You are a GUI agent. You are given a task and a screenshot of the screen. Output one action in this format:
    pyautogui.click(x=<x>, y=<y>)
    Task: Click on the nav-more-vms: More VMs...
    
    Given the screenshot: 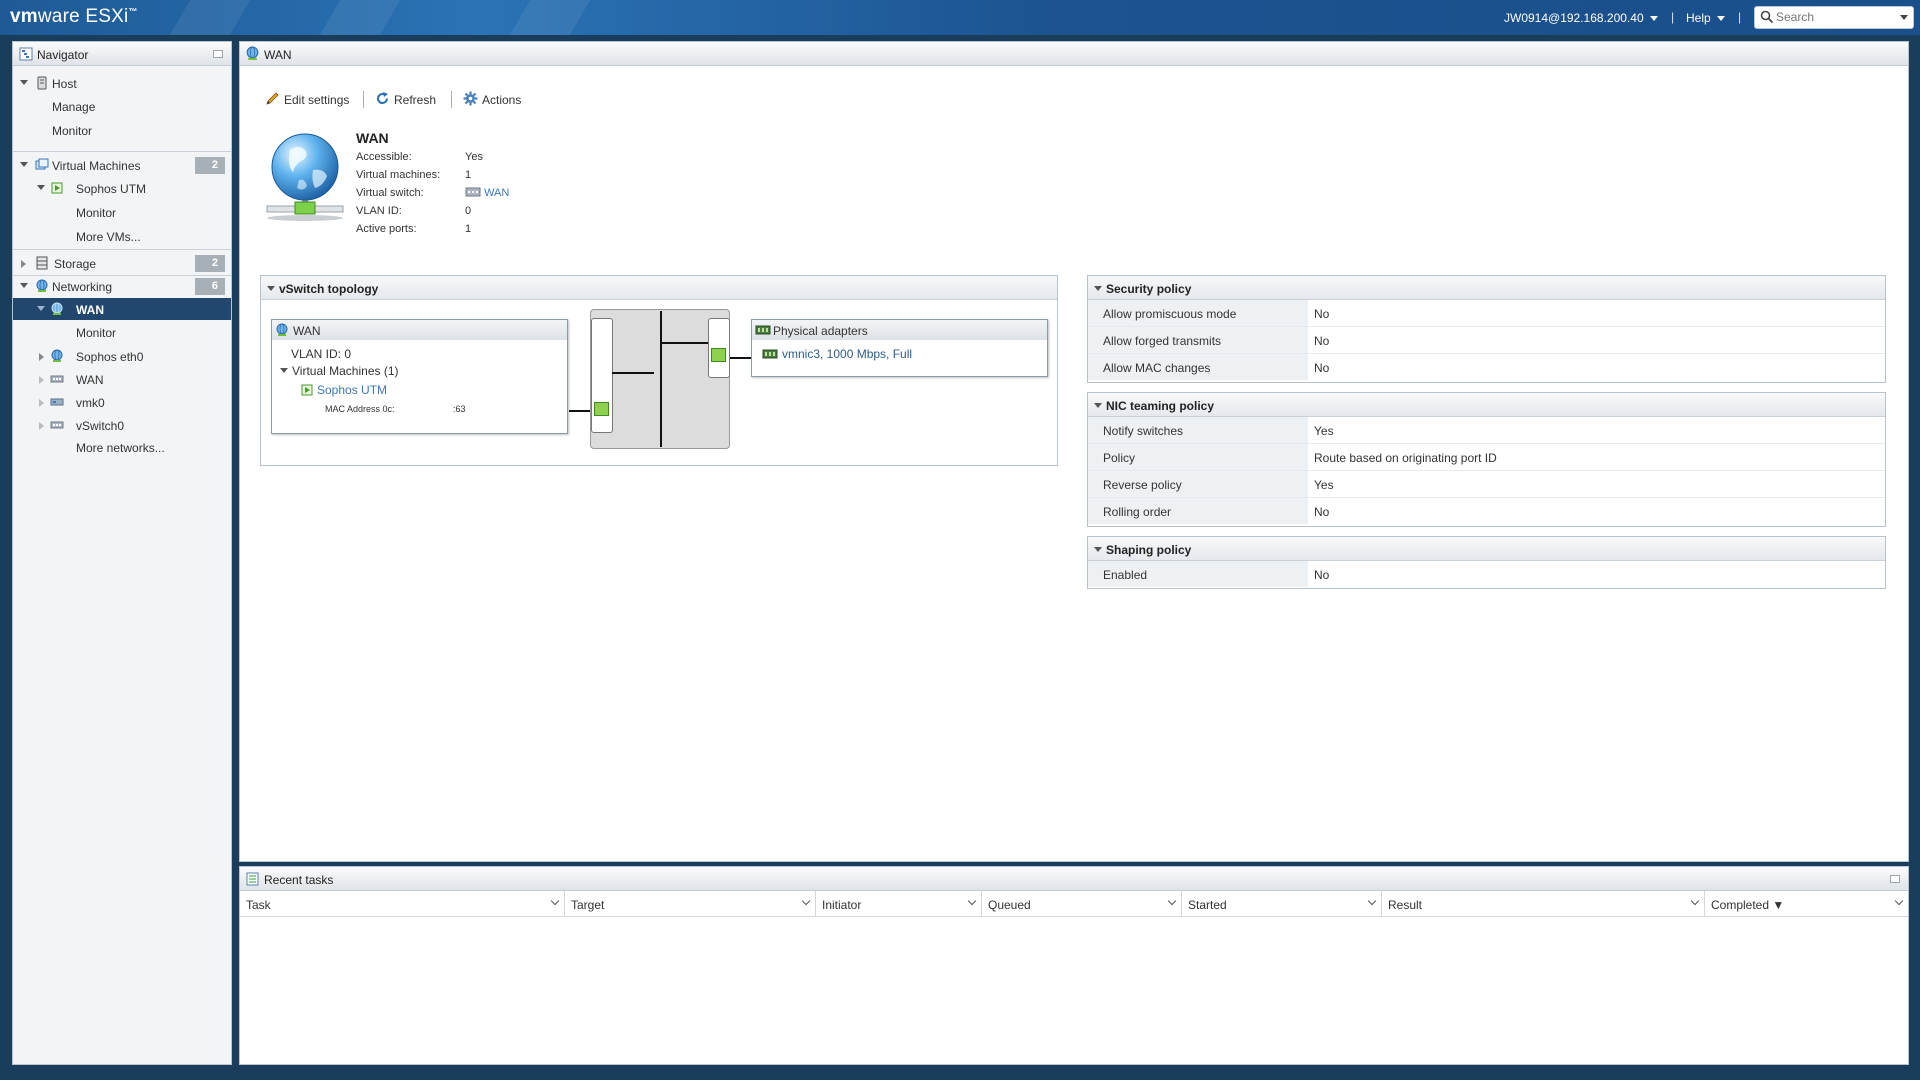 What is the action you would take?
    pyautogui.click(x=122, y=236)
    